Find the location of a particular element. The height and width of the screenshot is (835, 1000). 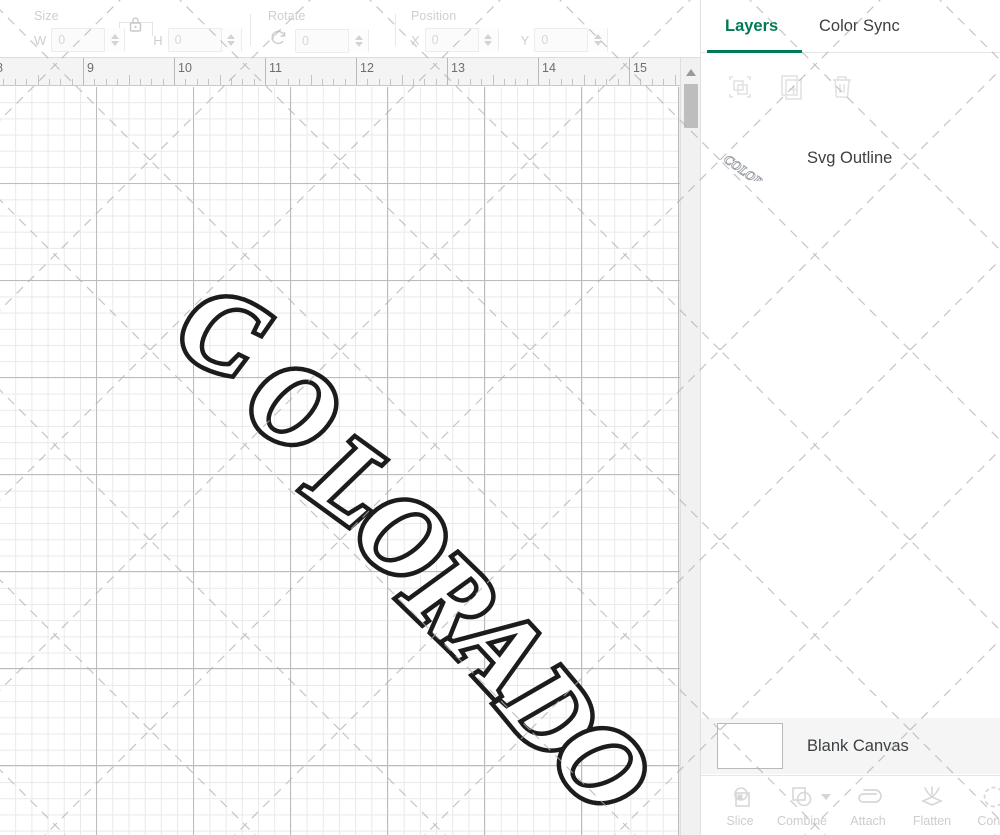

attach-label: Attach is located at coordinates (868, 821).